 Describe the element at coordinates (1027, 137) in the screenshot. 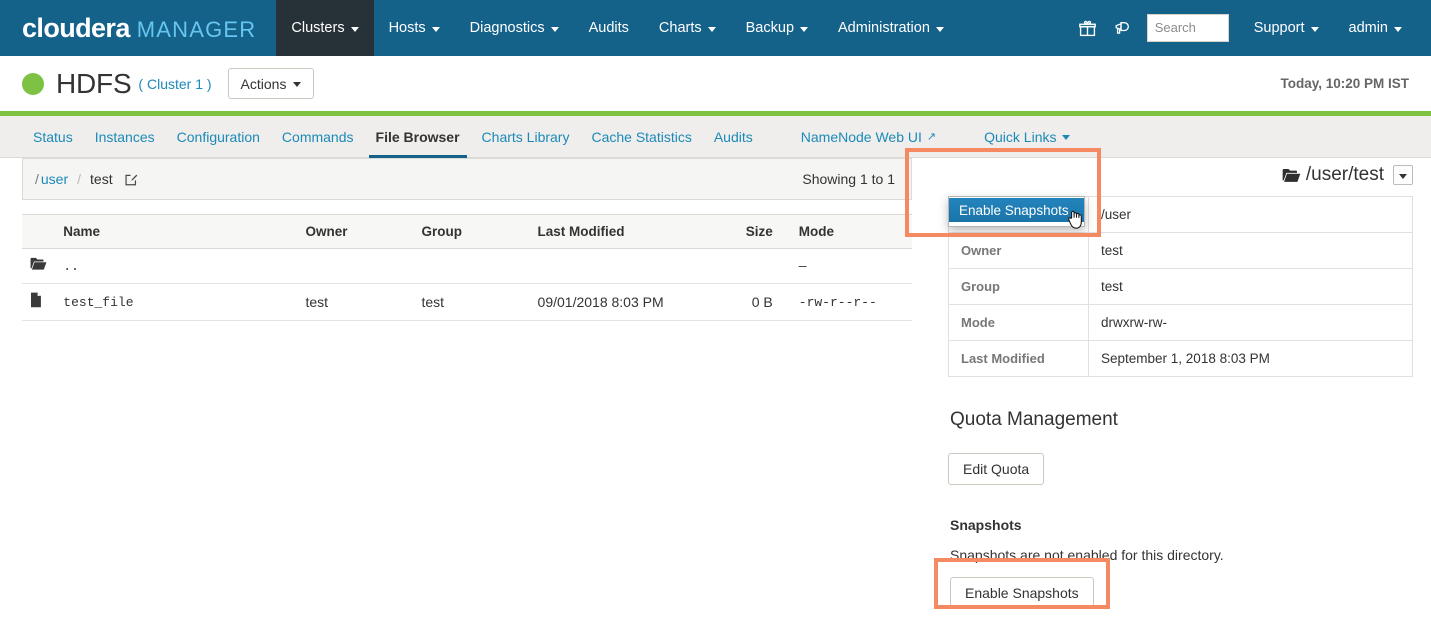

I see `tab-quick-links: Quick Links` at that location.